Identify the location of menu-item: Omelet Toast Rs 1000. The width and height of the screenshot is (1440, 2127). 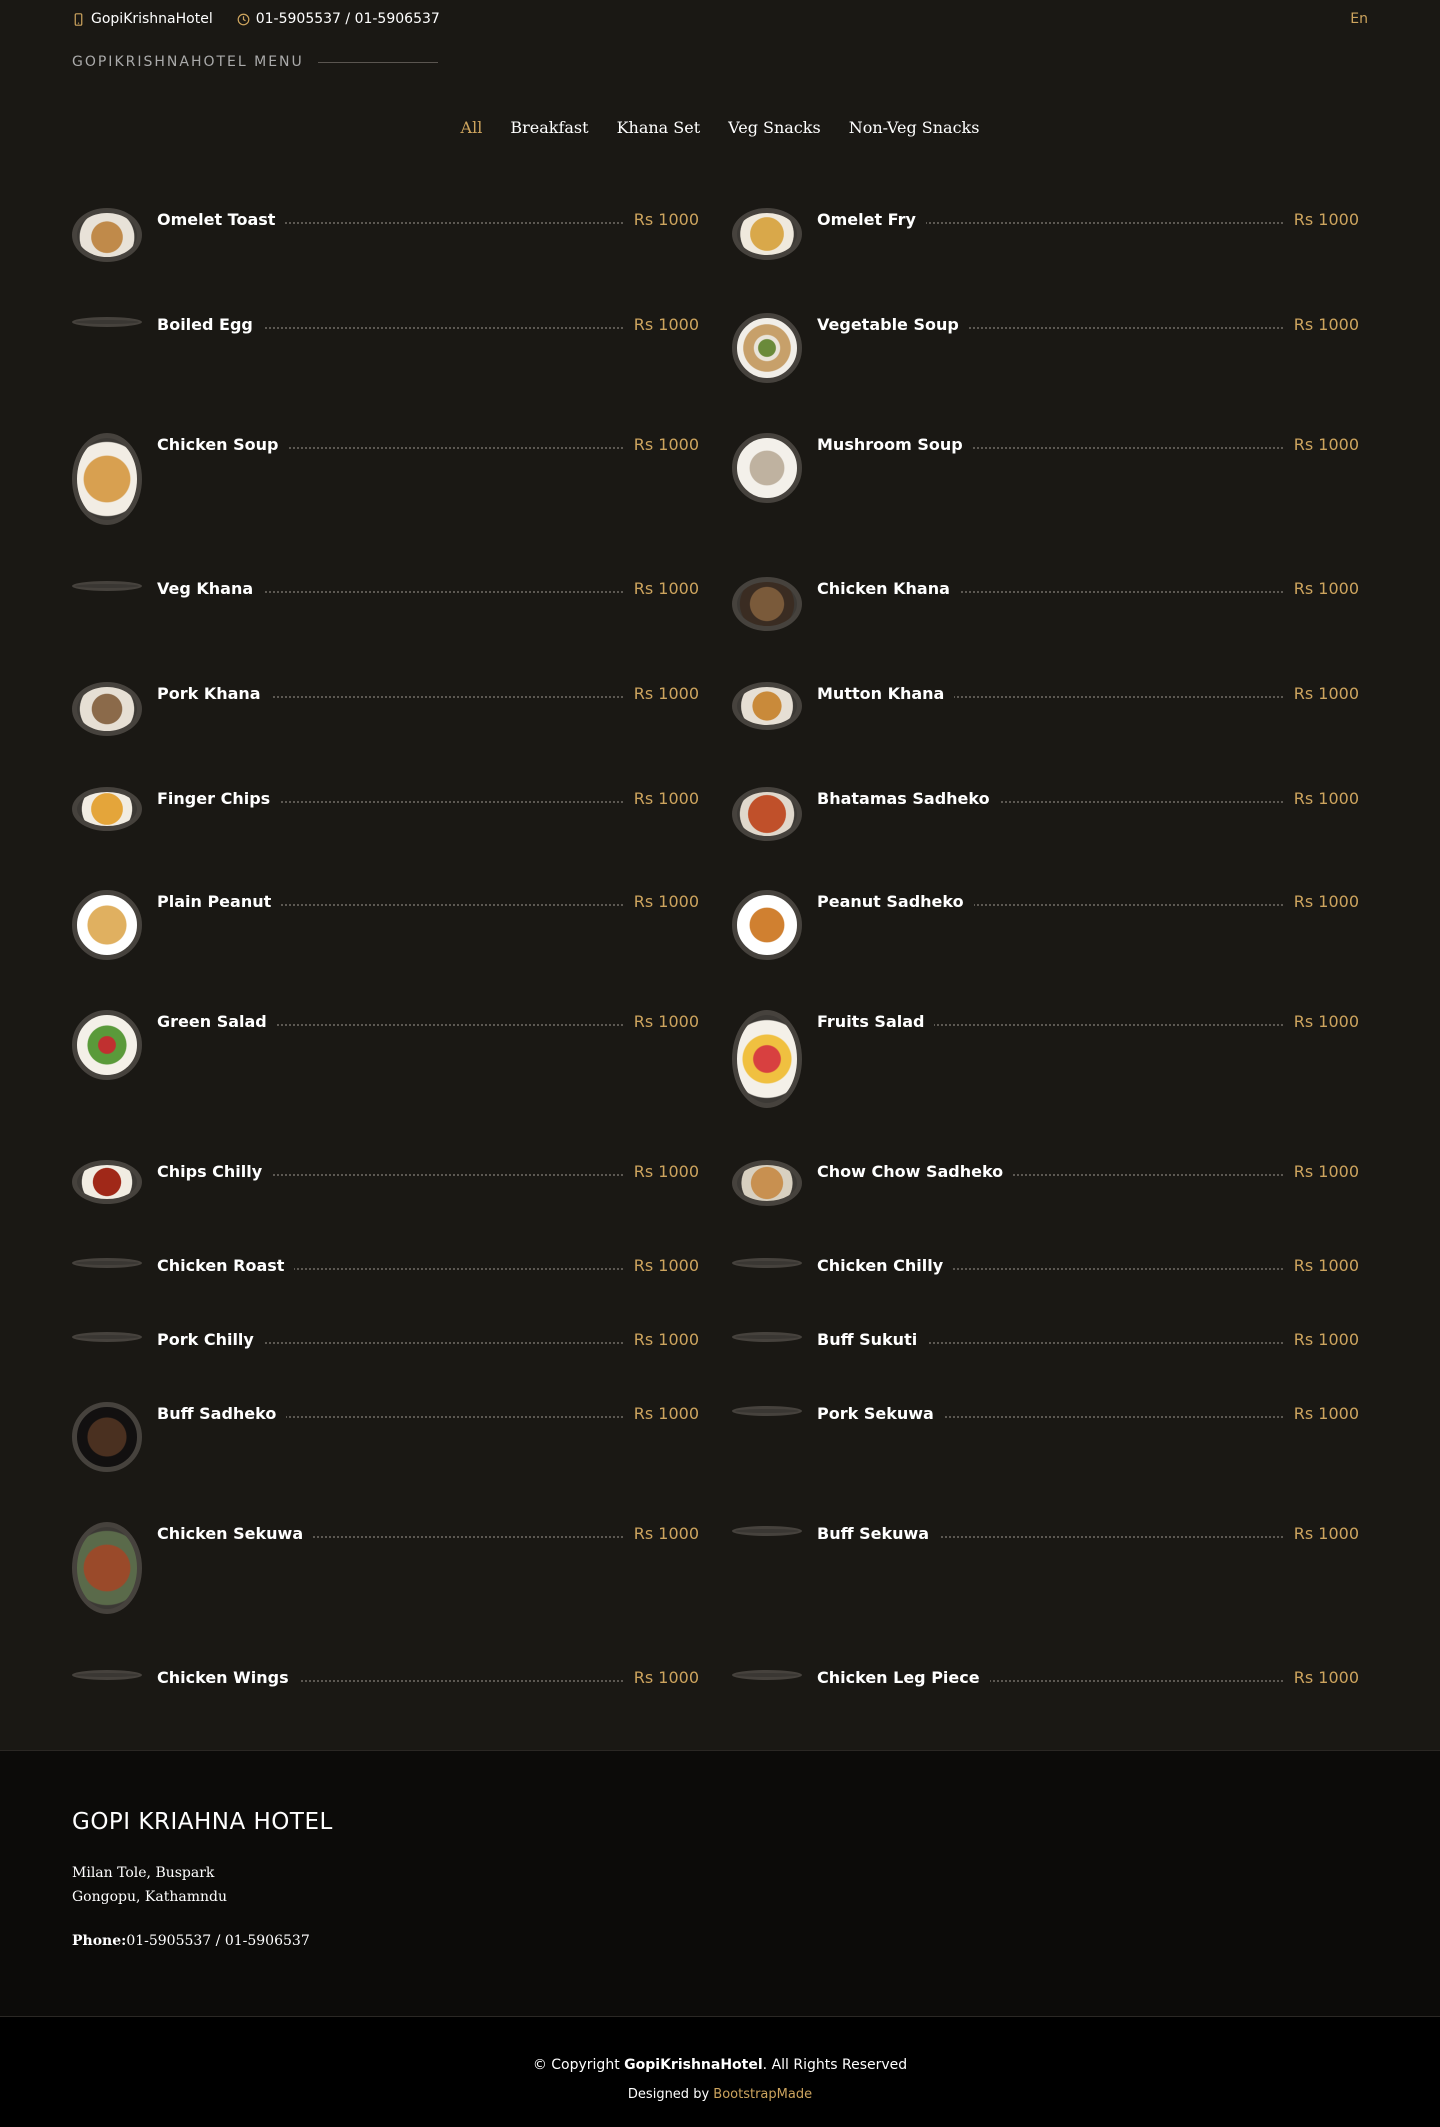
(385, 243).